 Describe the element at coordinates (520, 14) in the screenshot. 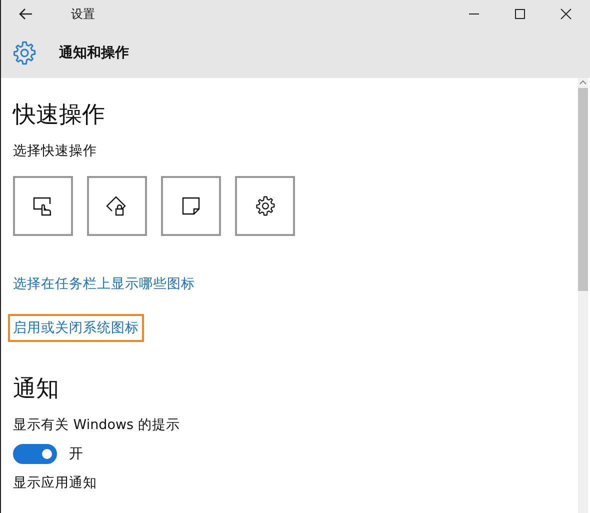

I see `maximize-icon` at that location.